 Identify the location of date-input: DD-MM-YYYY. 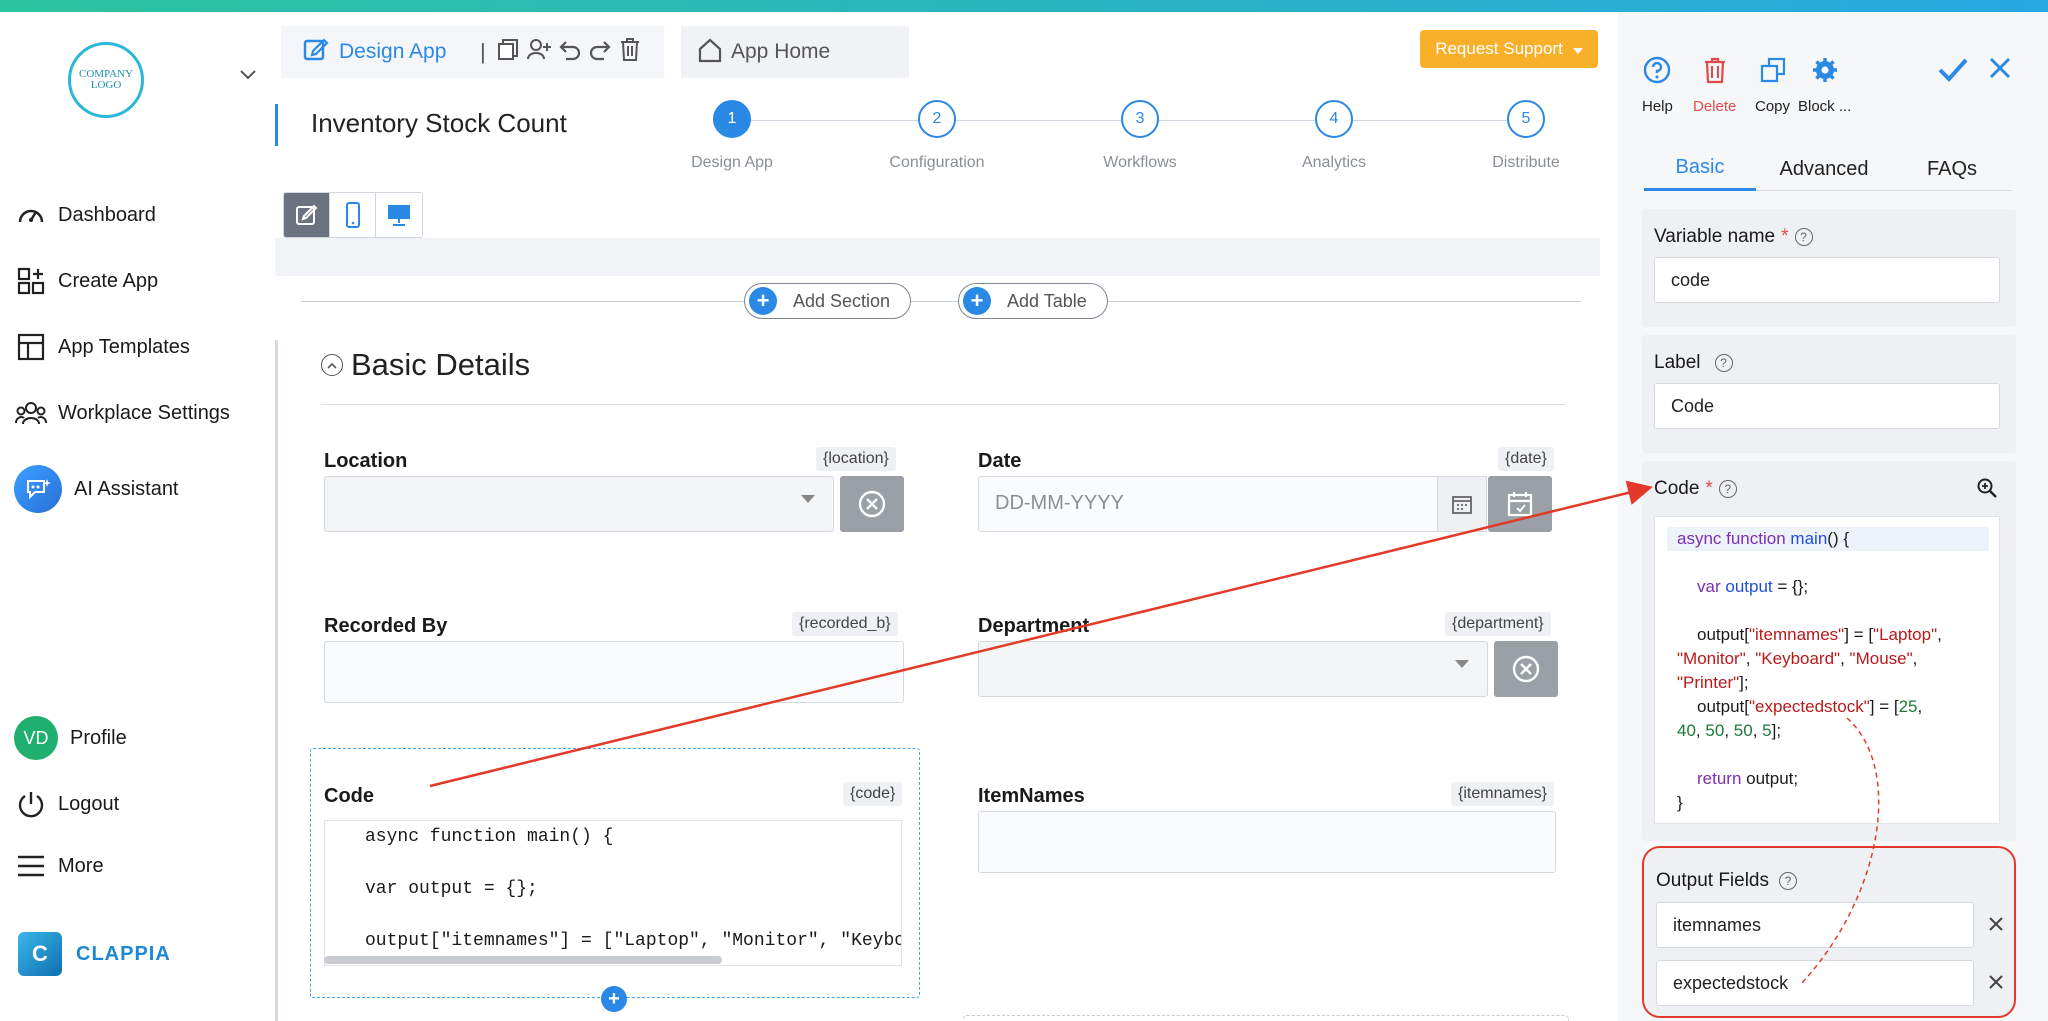
(1208, 504).